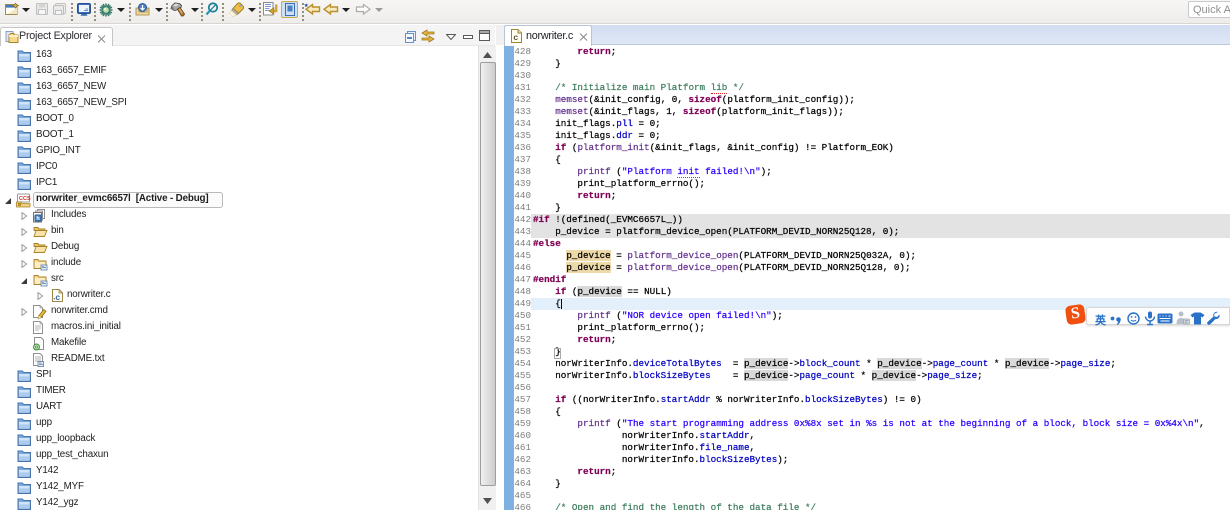 The height and width of the screenshot is (510, 1230). I want to click on svg-text: c, so click(515, 37).